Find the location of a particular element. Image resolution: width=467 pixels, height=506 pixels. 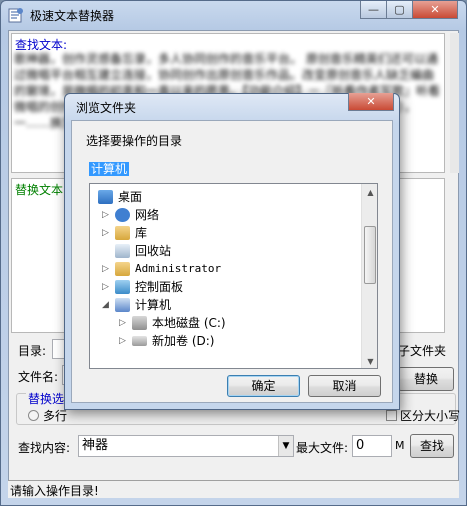

max-file-label: 最大文件: is located at coordinates (322, 448).